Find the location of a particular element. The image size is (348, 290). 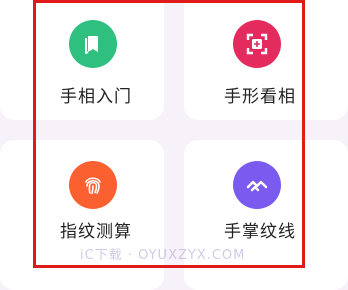

palm-lines-icon is located at coordinates (257, 185).